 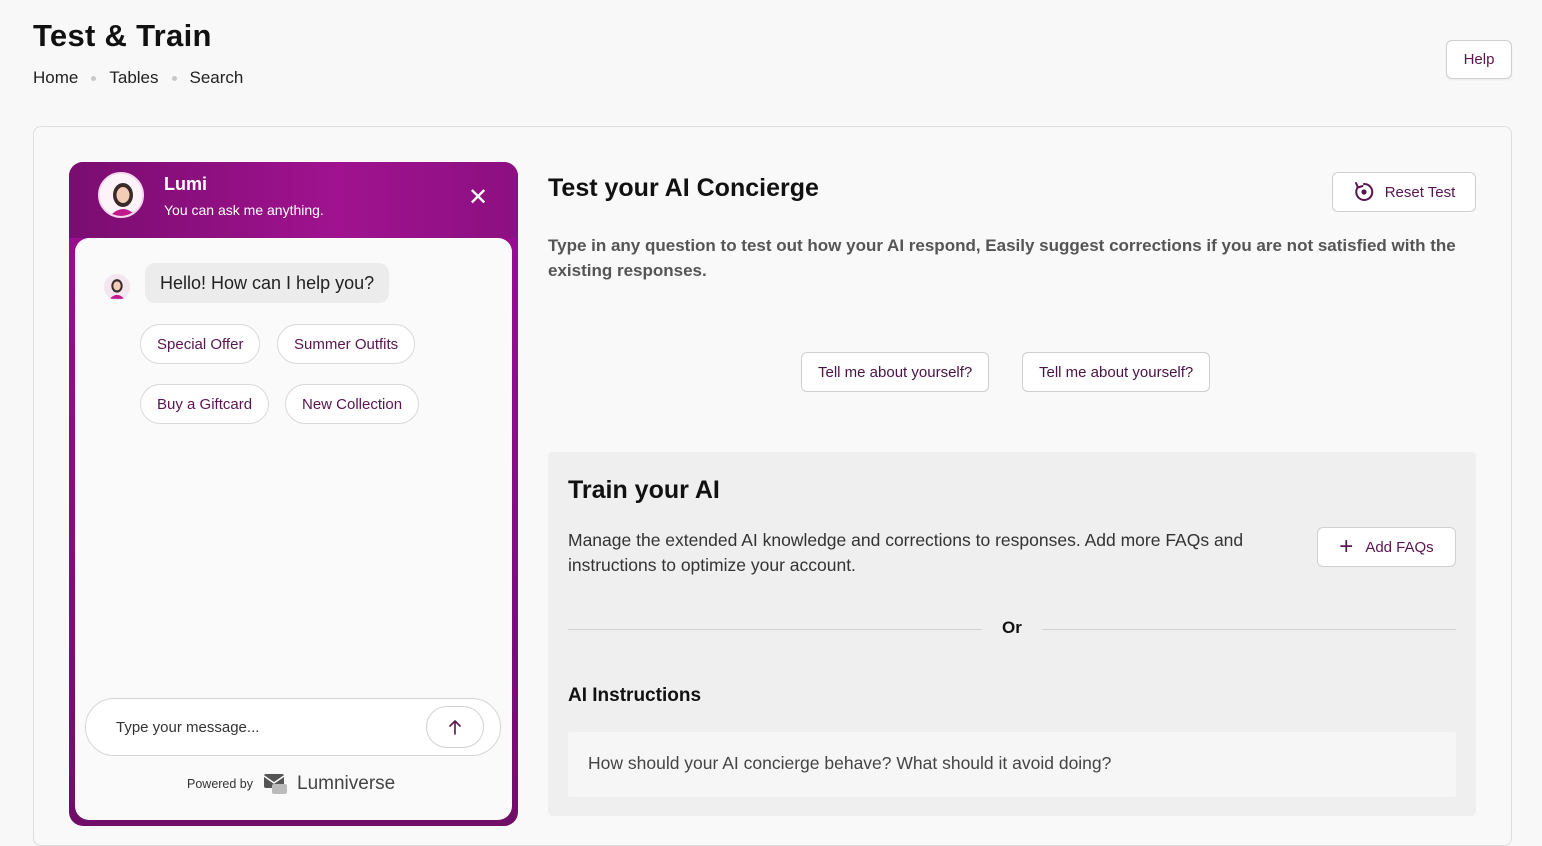 What do you see at coordinates (55, 78) in the screenshot?
I see `breadcrumb-home: Home` at bounding box center [55, 78].